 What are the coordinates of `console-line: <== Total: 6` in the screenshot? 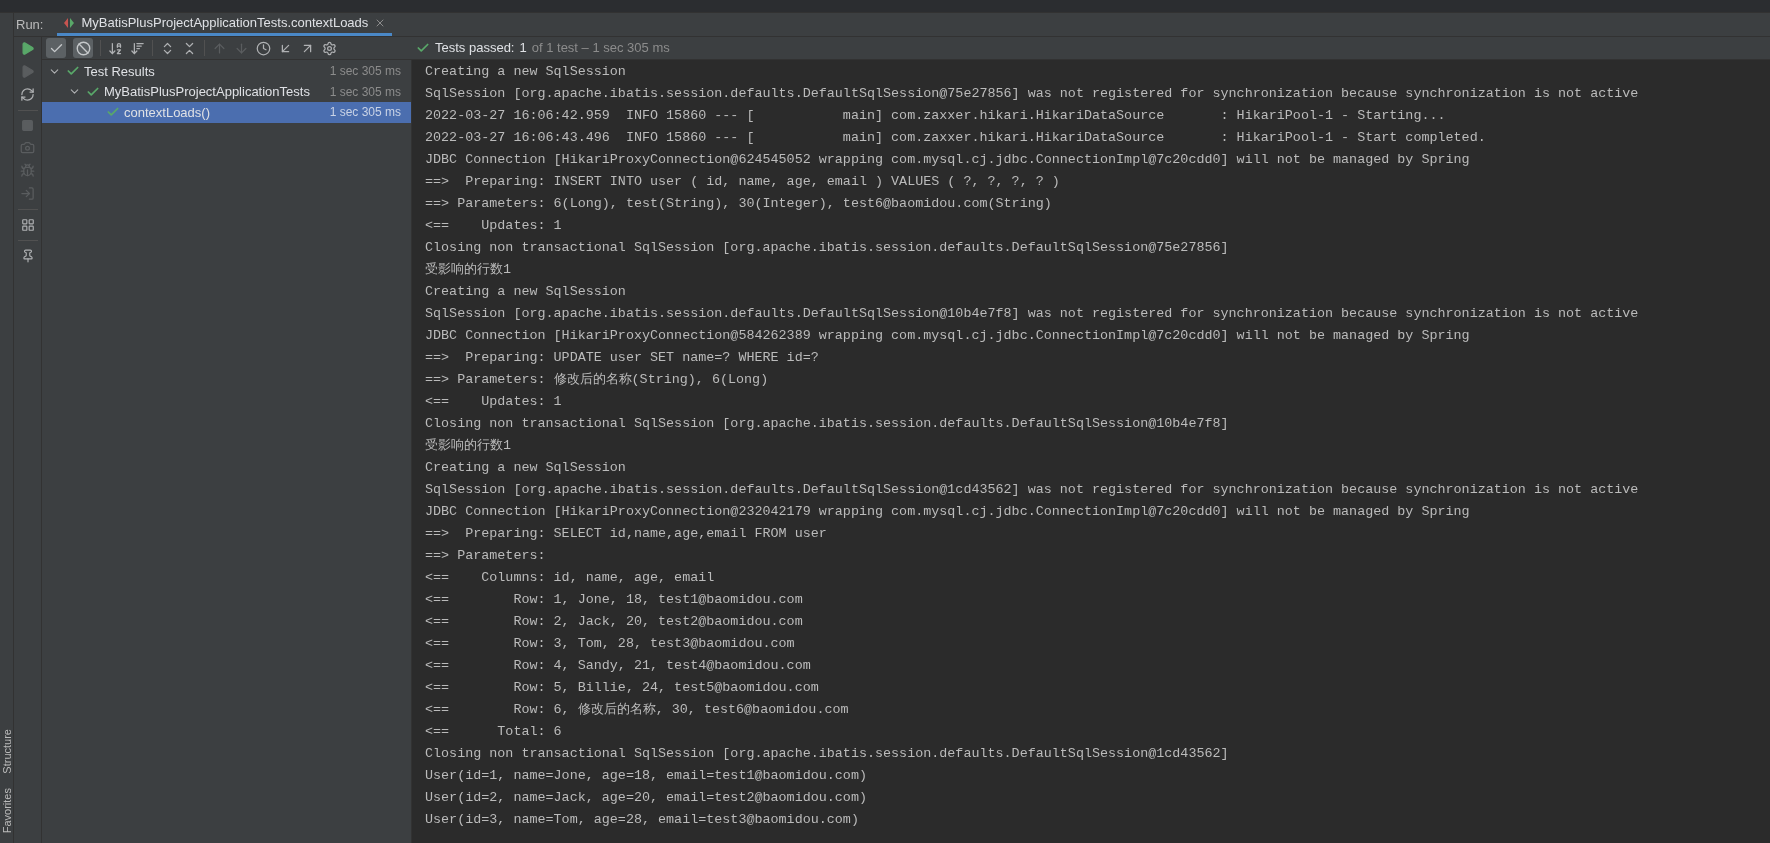 It's located at (493, 732).